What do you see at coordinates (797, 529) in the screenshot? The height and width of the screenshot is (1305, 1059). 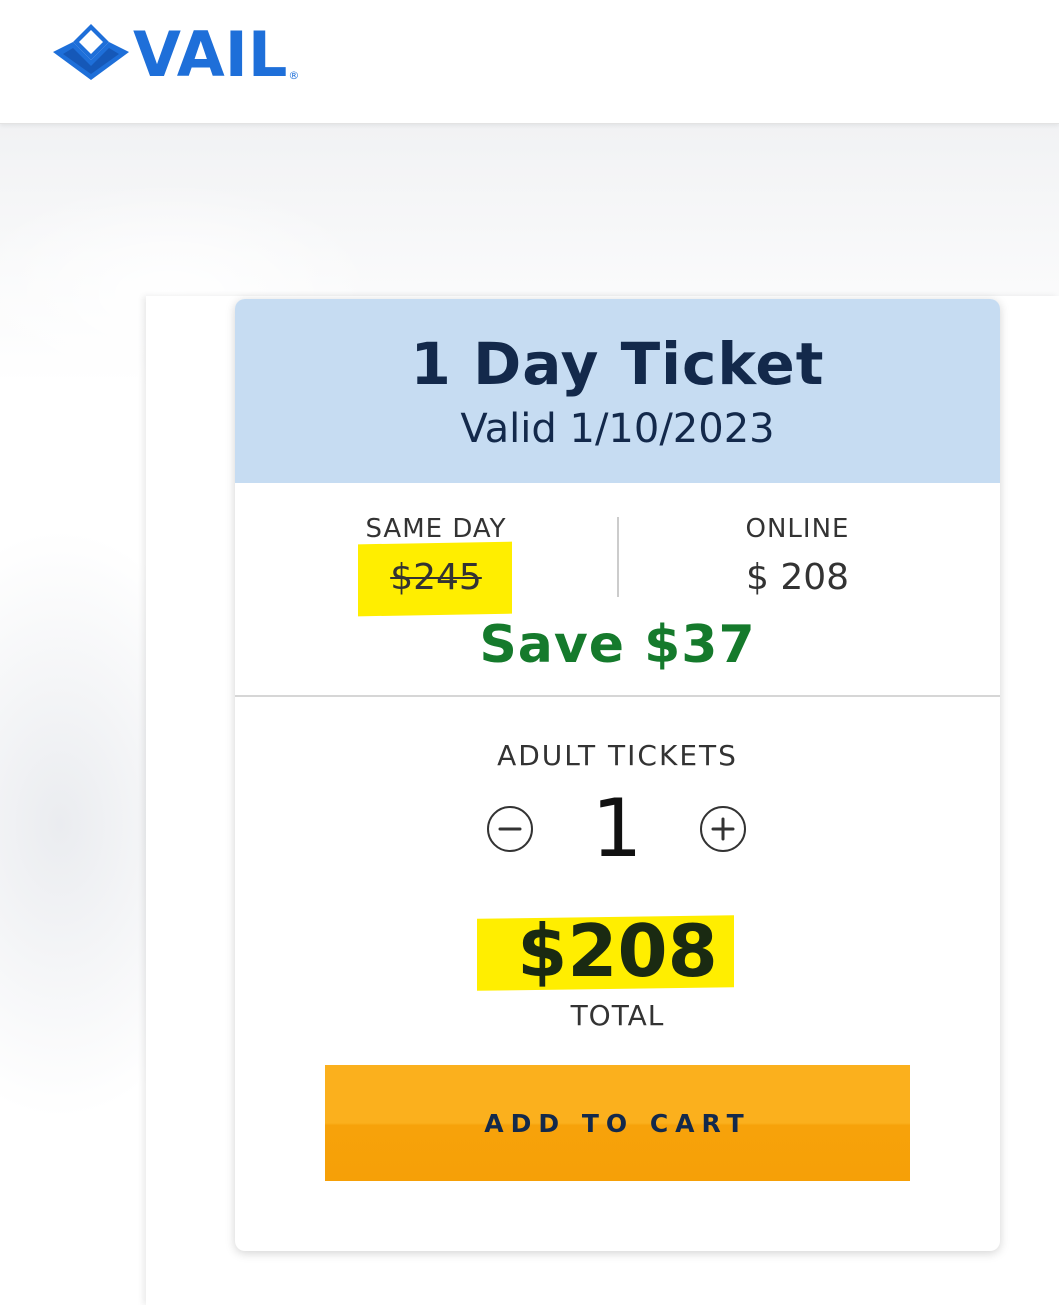 I see `online-label: ONLINE` at bounding box center [797, 529].